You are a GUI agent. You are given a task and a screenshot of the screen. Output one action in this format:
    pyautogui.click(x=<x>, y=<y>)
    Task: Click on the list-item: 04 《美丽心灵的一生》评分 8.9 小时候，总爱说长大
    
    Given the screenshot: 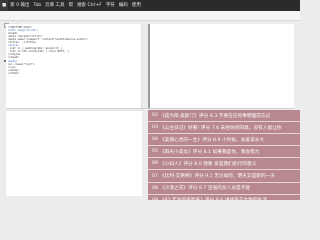 What is the action you would take?
    pyautogui.click(x=224, y=140)
    